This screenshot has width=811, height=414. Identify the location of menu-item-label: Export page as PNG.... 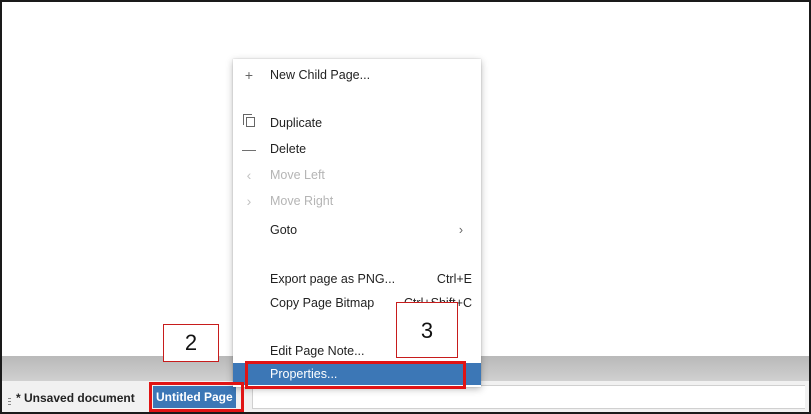
(333, 279).